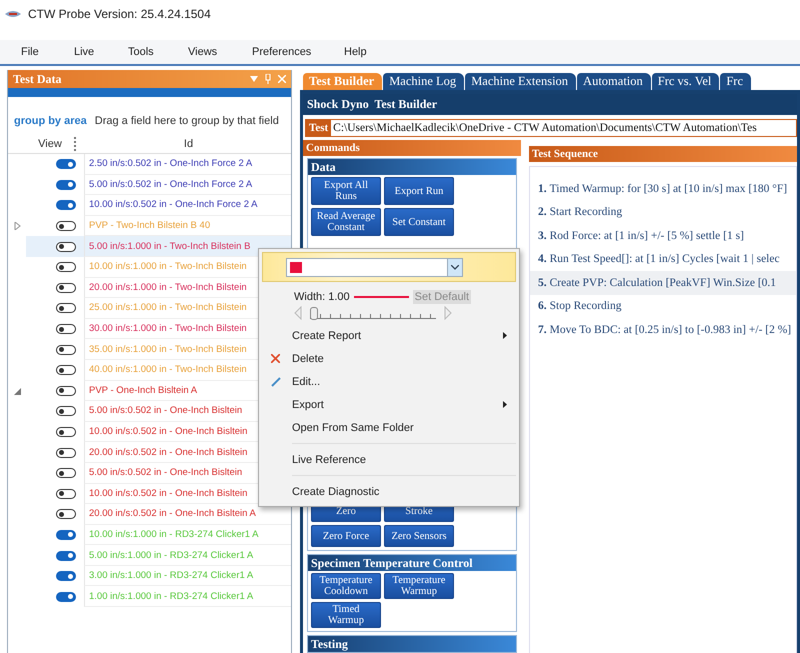  I want to click on step-text: Start Recording, so click(586, 212).